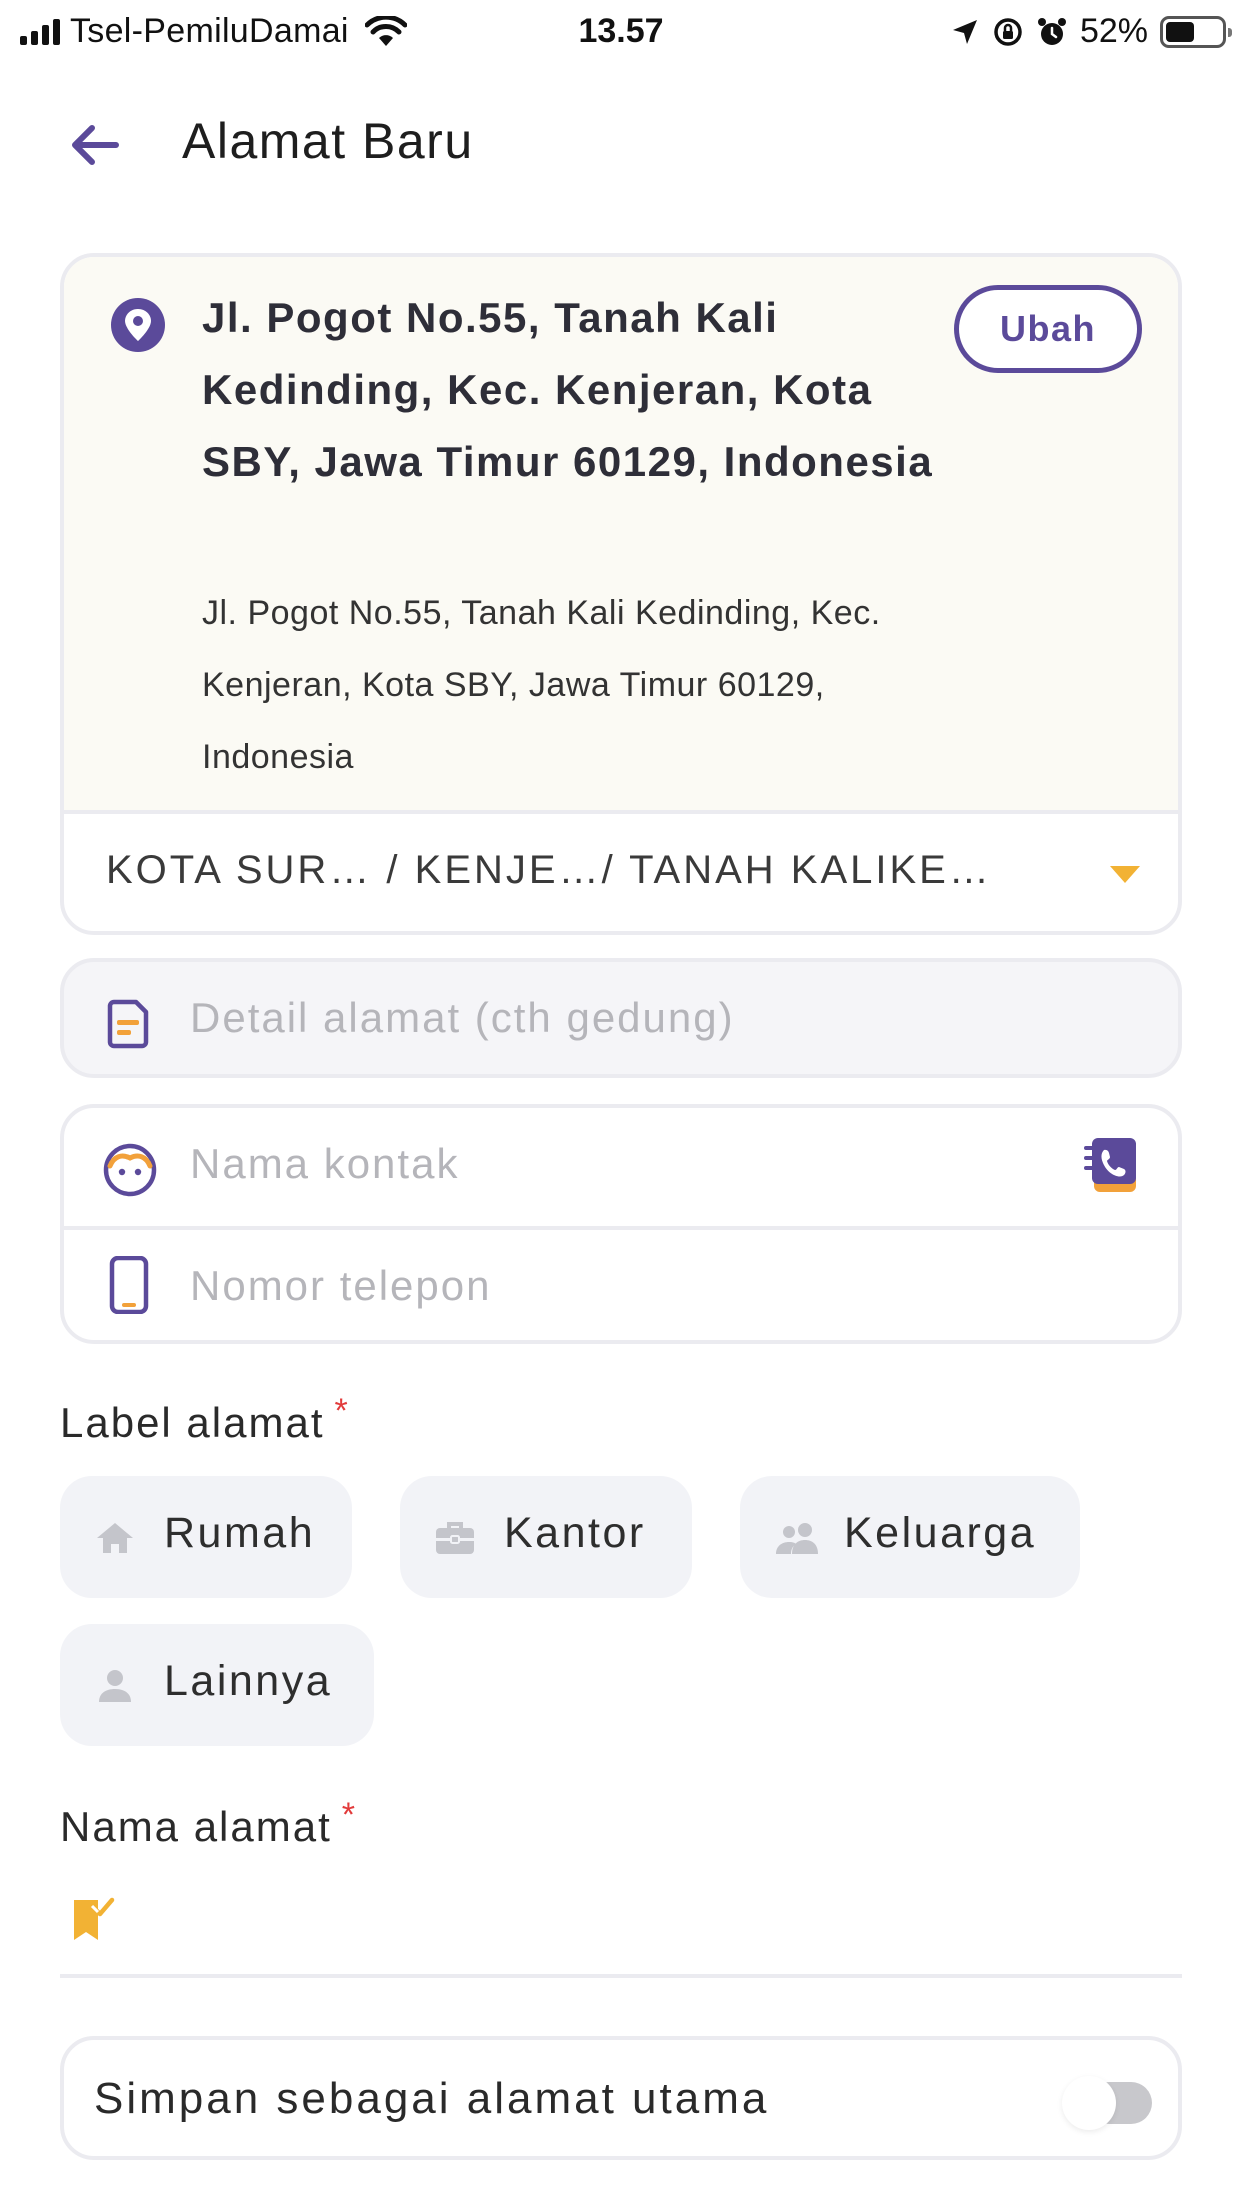 The width and height of the screenshot is (1242, 2208). What do you see at coordinates (964, 31) in the screenshot?
I see `location-arrow-icon` at bounding box center [964, 31].